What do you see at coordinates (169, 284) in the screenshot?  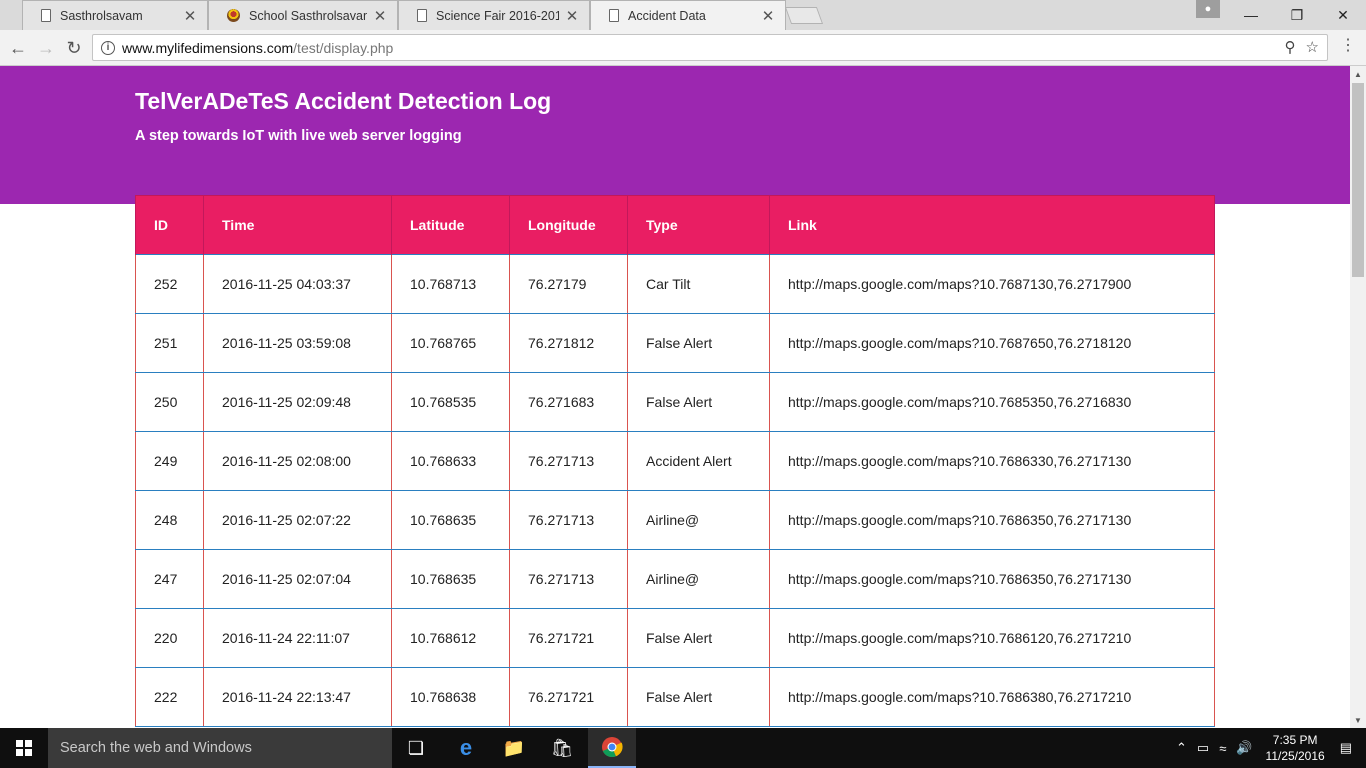 I see `cell-id: 252` at bounding box center [169, 284].